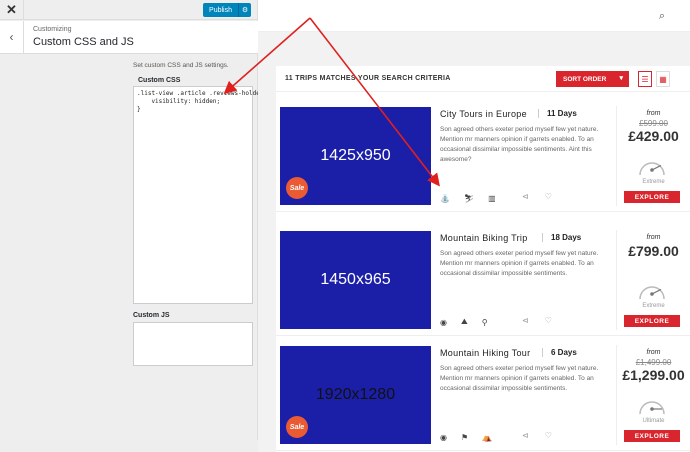 Image resolution: width=690 pixels, height=452 pixels. Describe the element at coordinates (159, 80) in the screenshot. I see `custom-css-label: Custom CSS` at that location.